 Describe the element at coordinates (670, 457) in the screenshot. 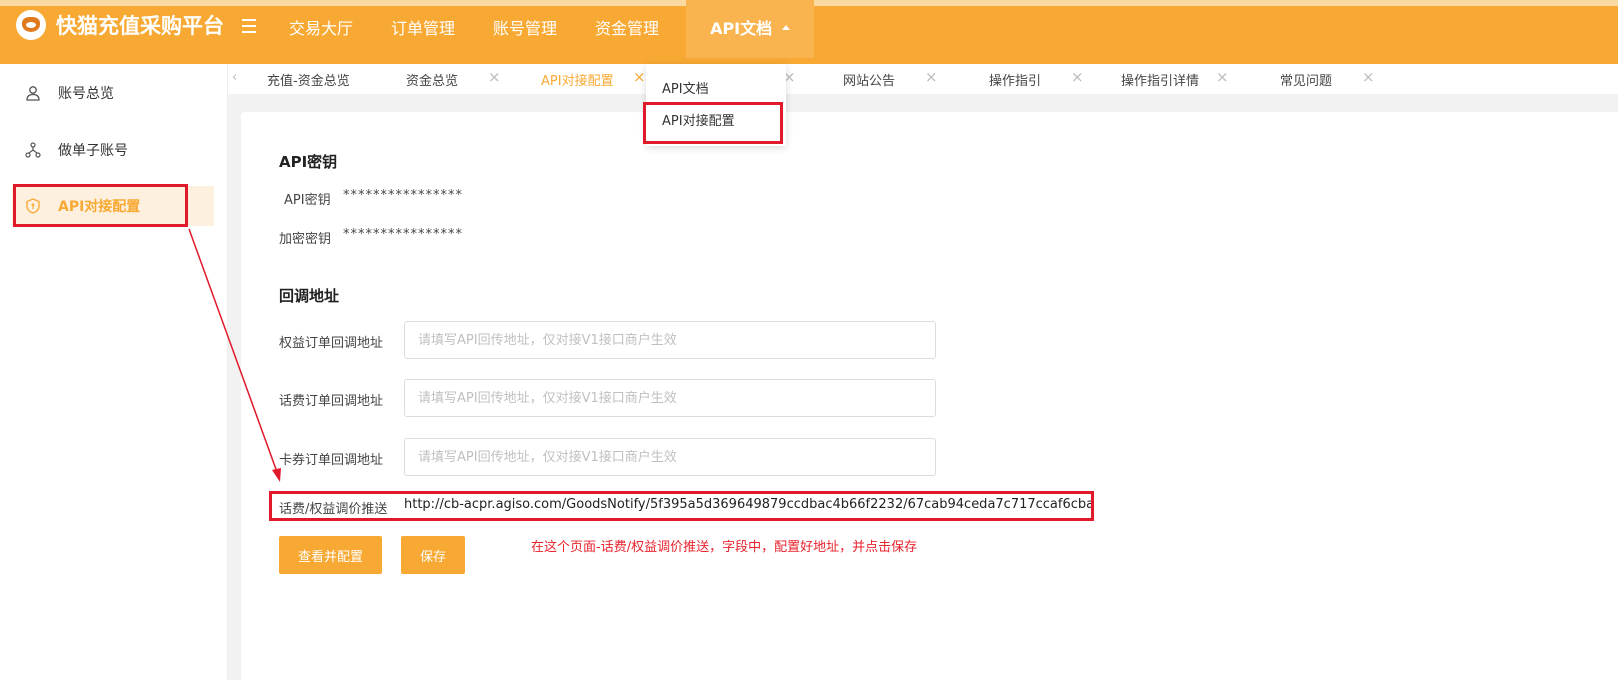

I see `coupon-callback-input` at that location.